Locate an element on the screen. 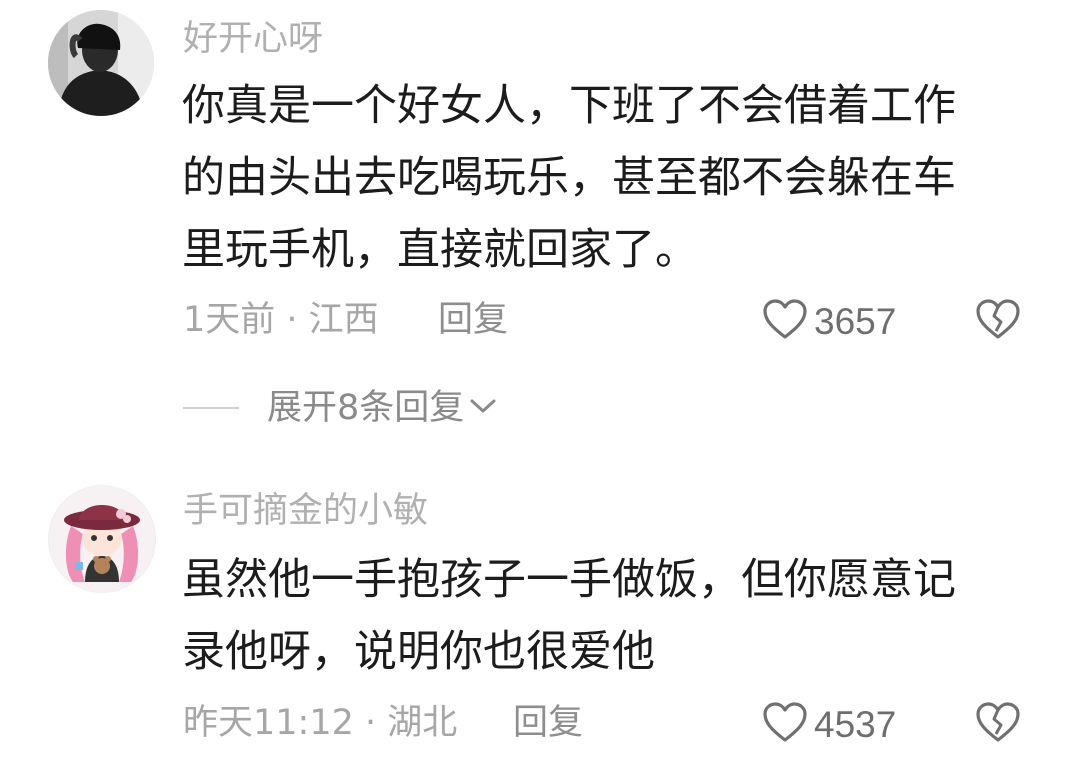  comment-content: 虽然他一手抱孩子一手做饭，但你愿意记 录他呀，说明你也很爱他 is located at coordinates (597, 616).